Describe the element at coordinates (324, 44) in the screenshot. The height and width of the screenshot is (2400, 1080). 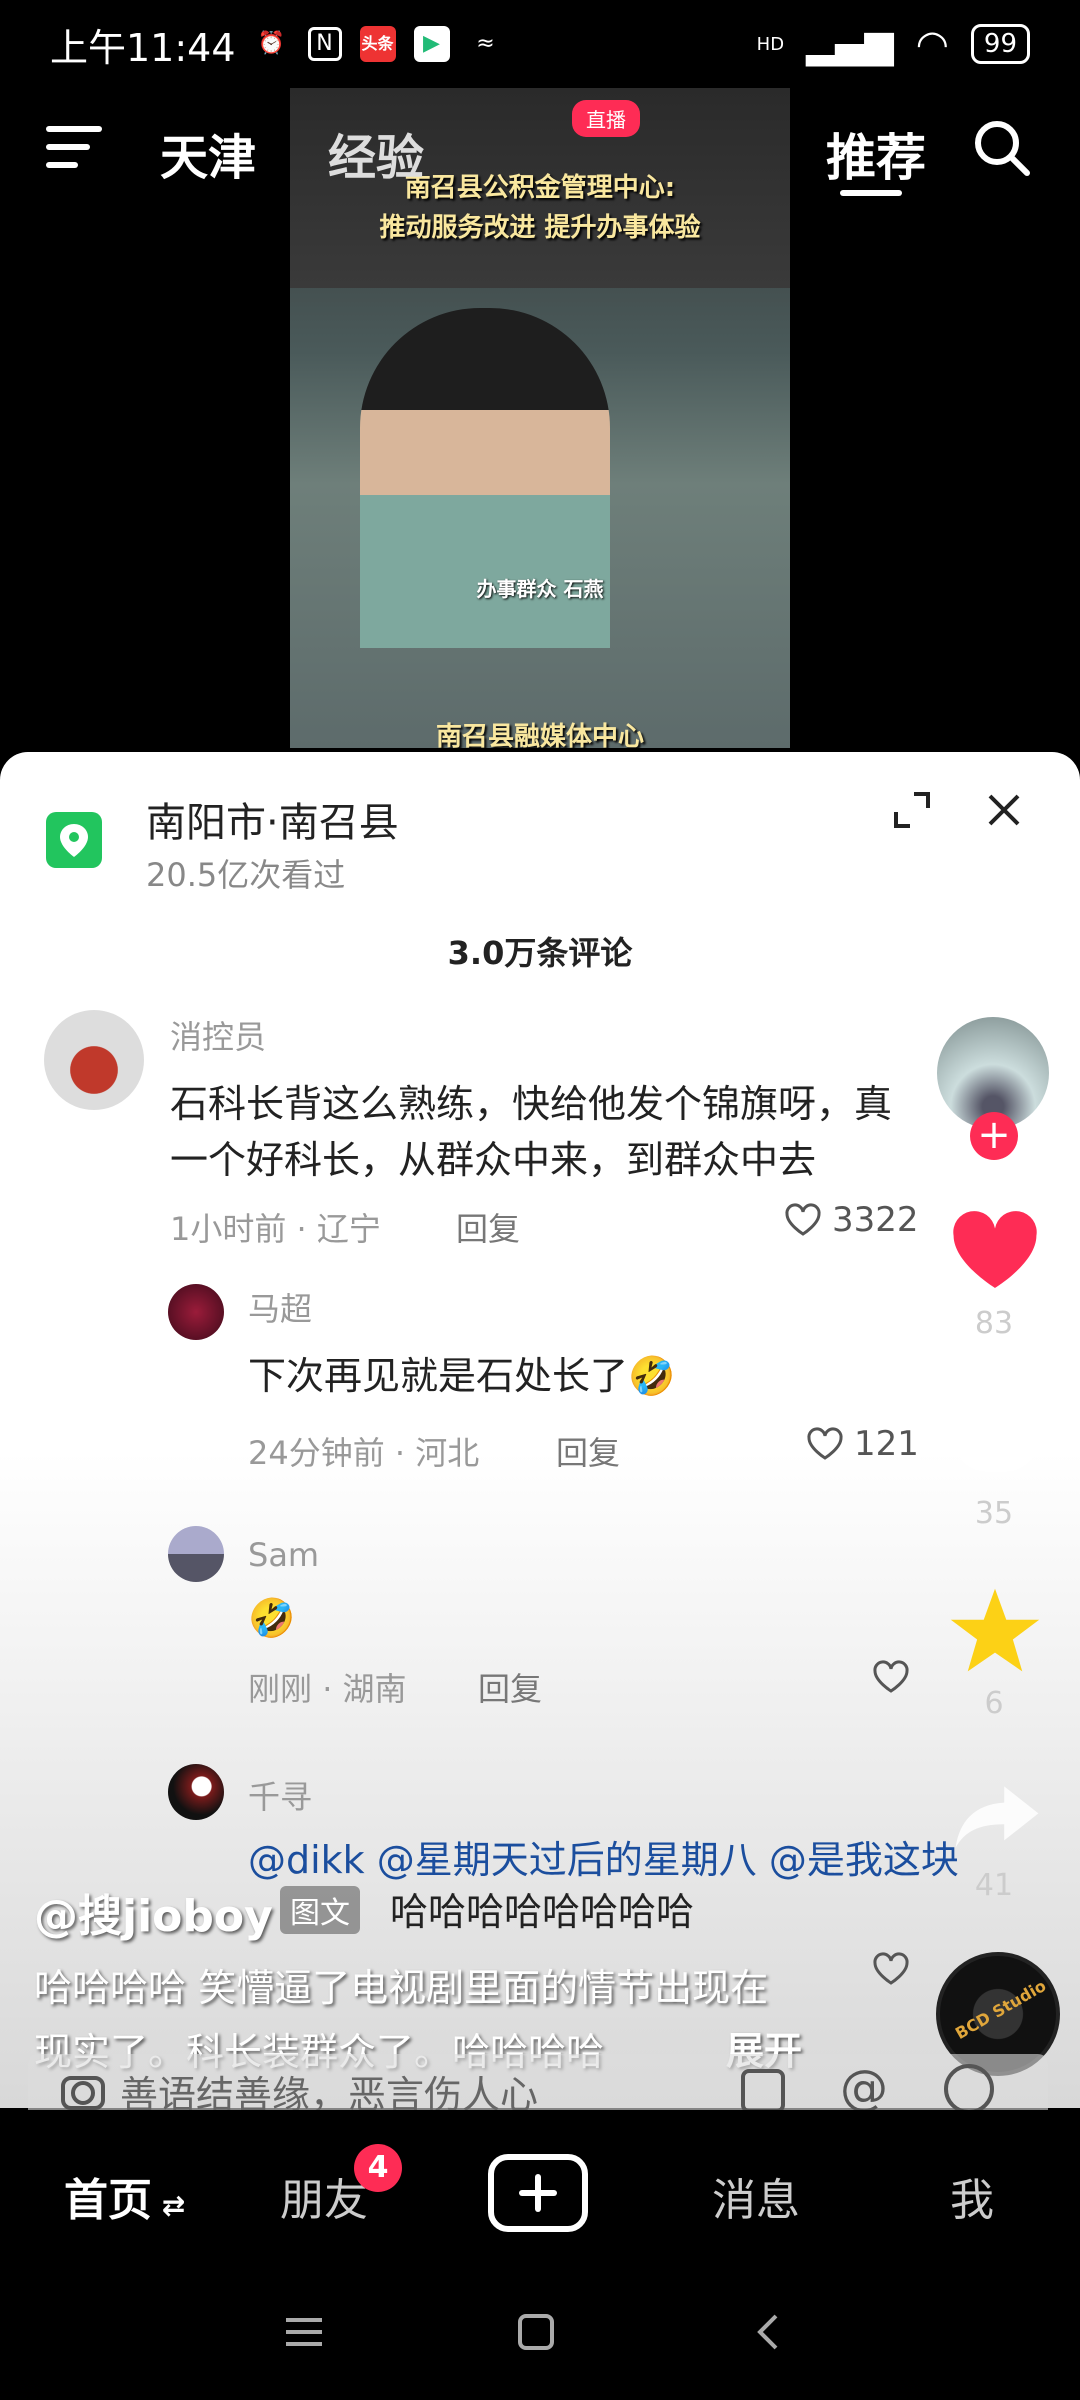
I see `nfc-icon: N` at that location.